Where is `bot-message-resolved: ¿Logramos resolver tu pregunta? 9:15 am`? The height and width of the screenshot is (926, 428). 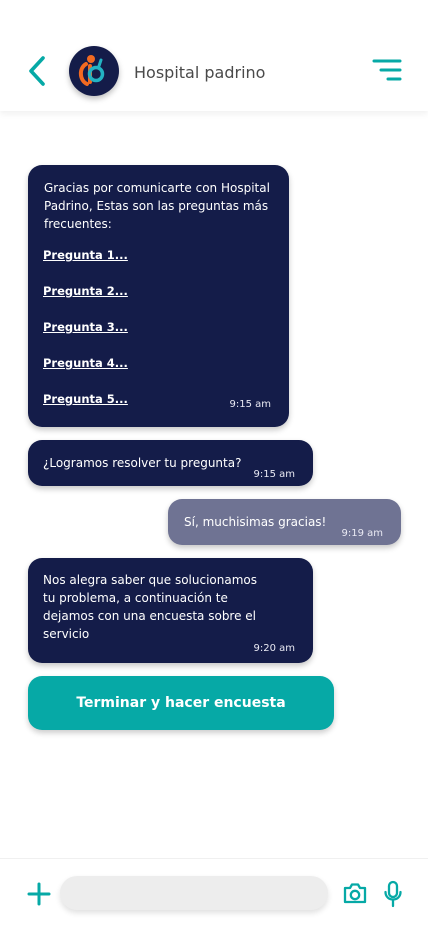 bot-message-resolved: ¿Logramos resolver tu pregunta? 9:15 am is located at coordinates (170, 463).